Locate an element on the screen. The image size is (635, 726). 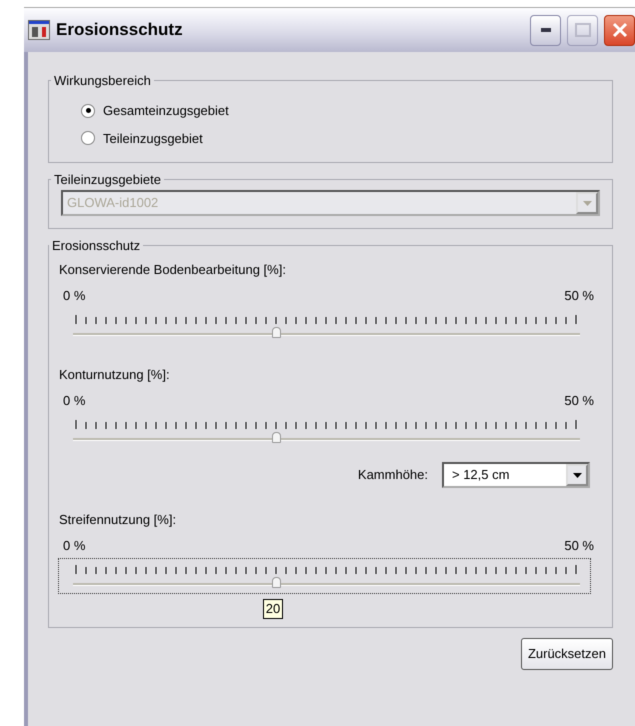
slider-label: Streifennutzung [%]: is located at coordinates (118, 520).